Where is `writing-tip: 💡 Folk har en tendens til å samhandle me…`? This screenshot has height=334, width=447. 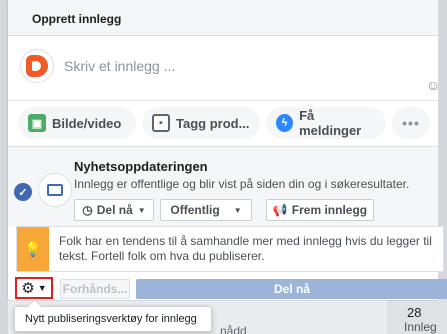
writing-tip: 💡 Folk har en tendens til å samhandle me… is located at coordinates (230, 249).